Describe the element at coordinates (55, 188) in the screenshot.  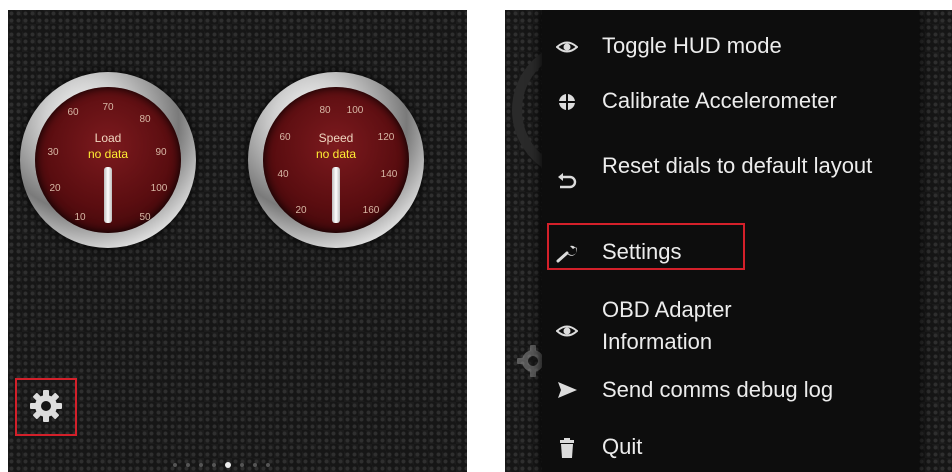
I see `load-tick: 20` at that location.